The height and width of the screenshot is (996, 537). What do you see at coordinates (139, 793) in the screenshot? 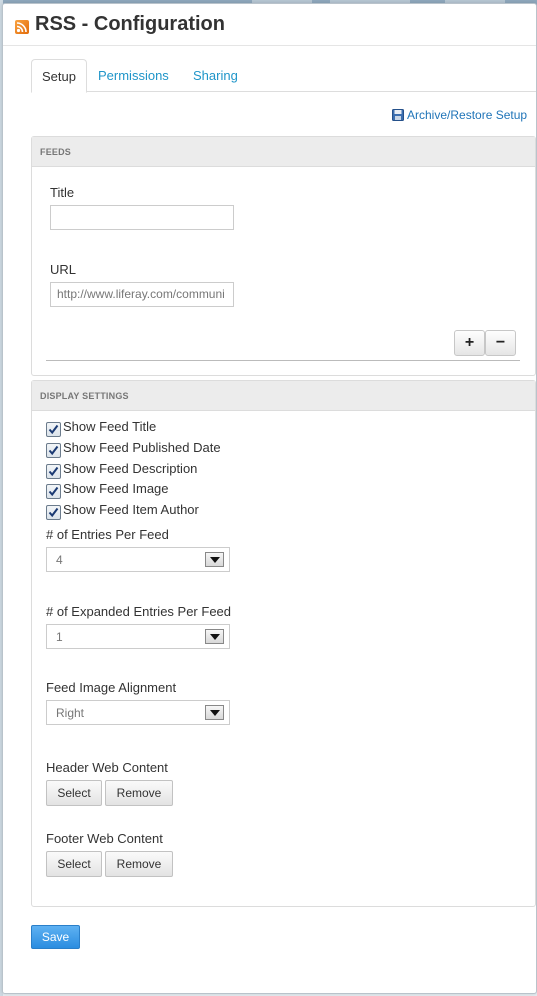
I see `header-remove-button: Remove` at bounding box center [139, 793].